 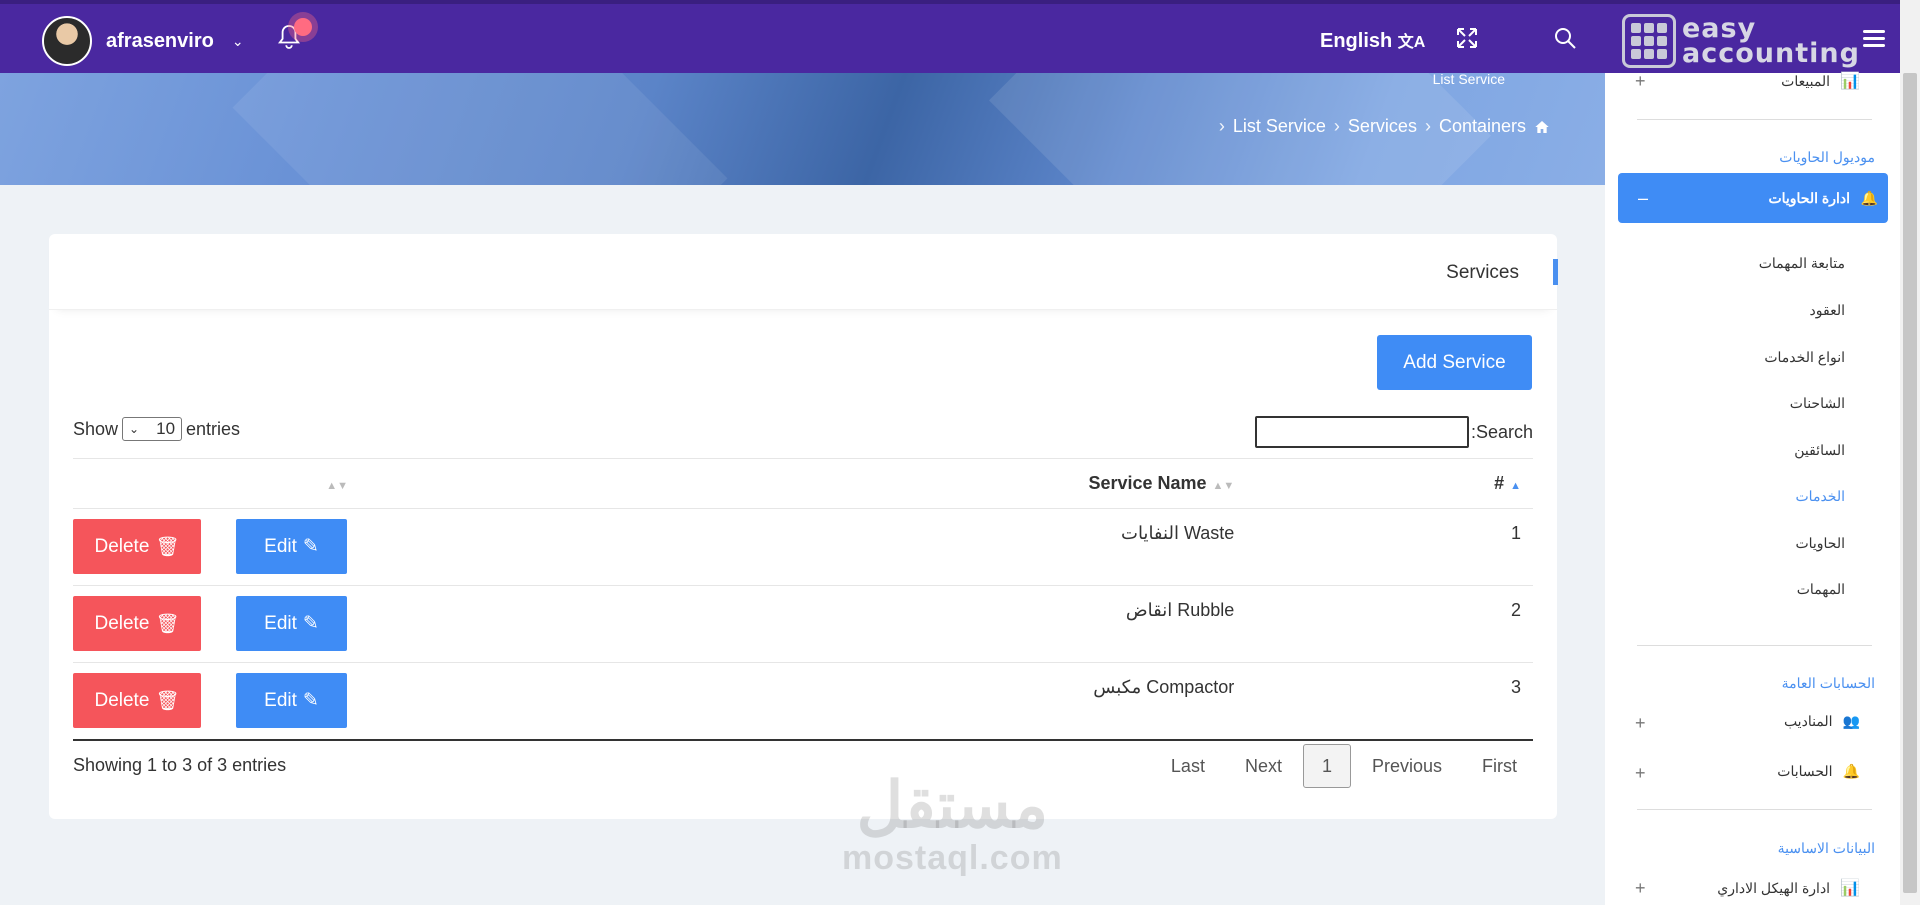 I want to click on table-row: Delete 🗑 Edit ✎ النفايات Waste 1, so click(x=803, y=547).